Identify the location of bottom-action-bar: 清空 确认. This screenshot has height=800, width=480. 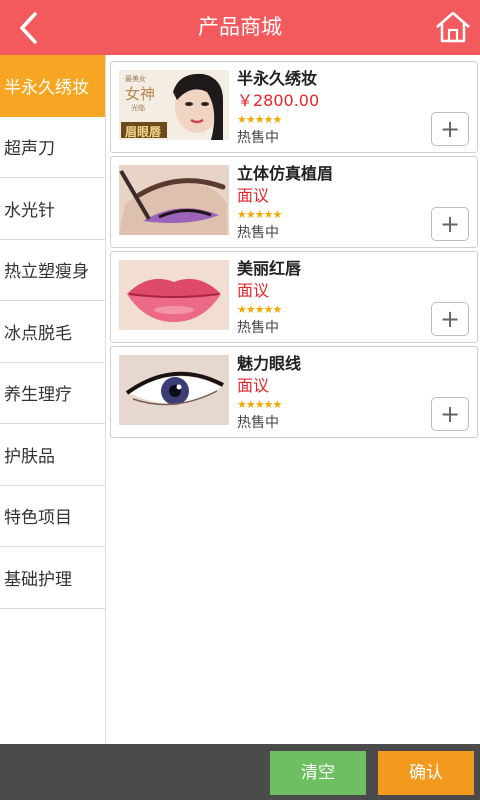
(240, 772).